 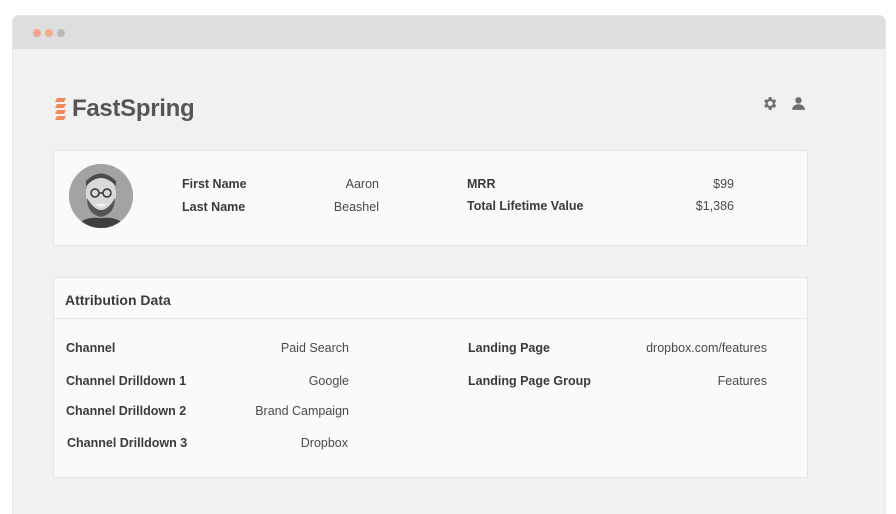 I want to click on attribution-card-title: Attribution Data, so click(x=118, y=300).